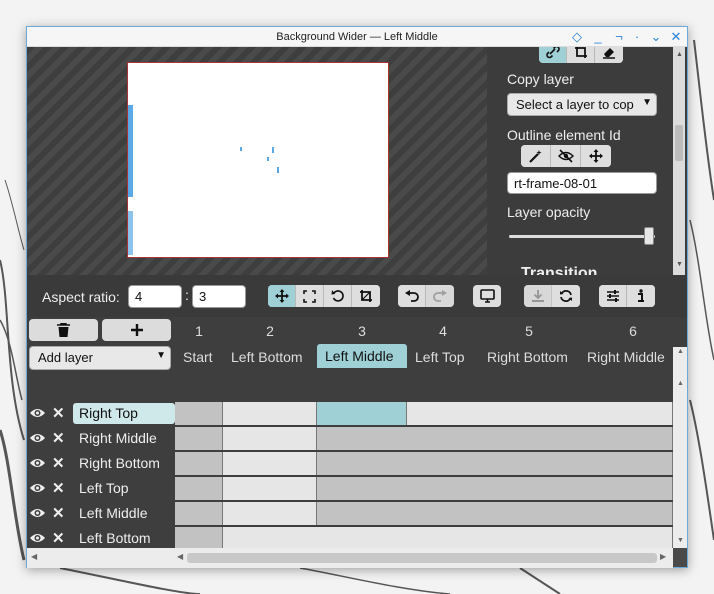 The width and height of the screenshot is (714, 594). I want to click on horizontal-scroll-thumb, so click(422, 558).